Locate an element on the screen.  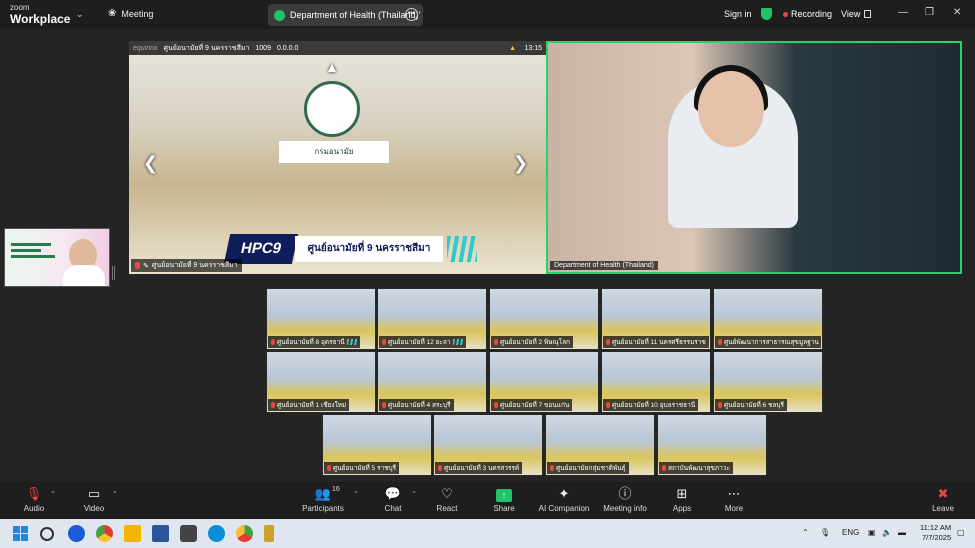
hpc9-banner: HPC9 ศูนย์อนามัยที่ 9 นครราชสีมา is located at coordinates (355, 251).